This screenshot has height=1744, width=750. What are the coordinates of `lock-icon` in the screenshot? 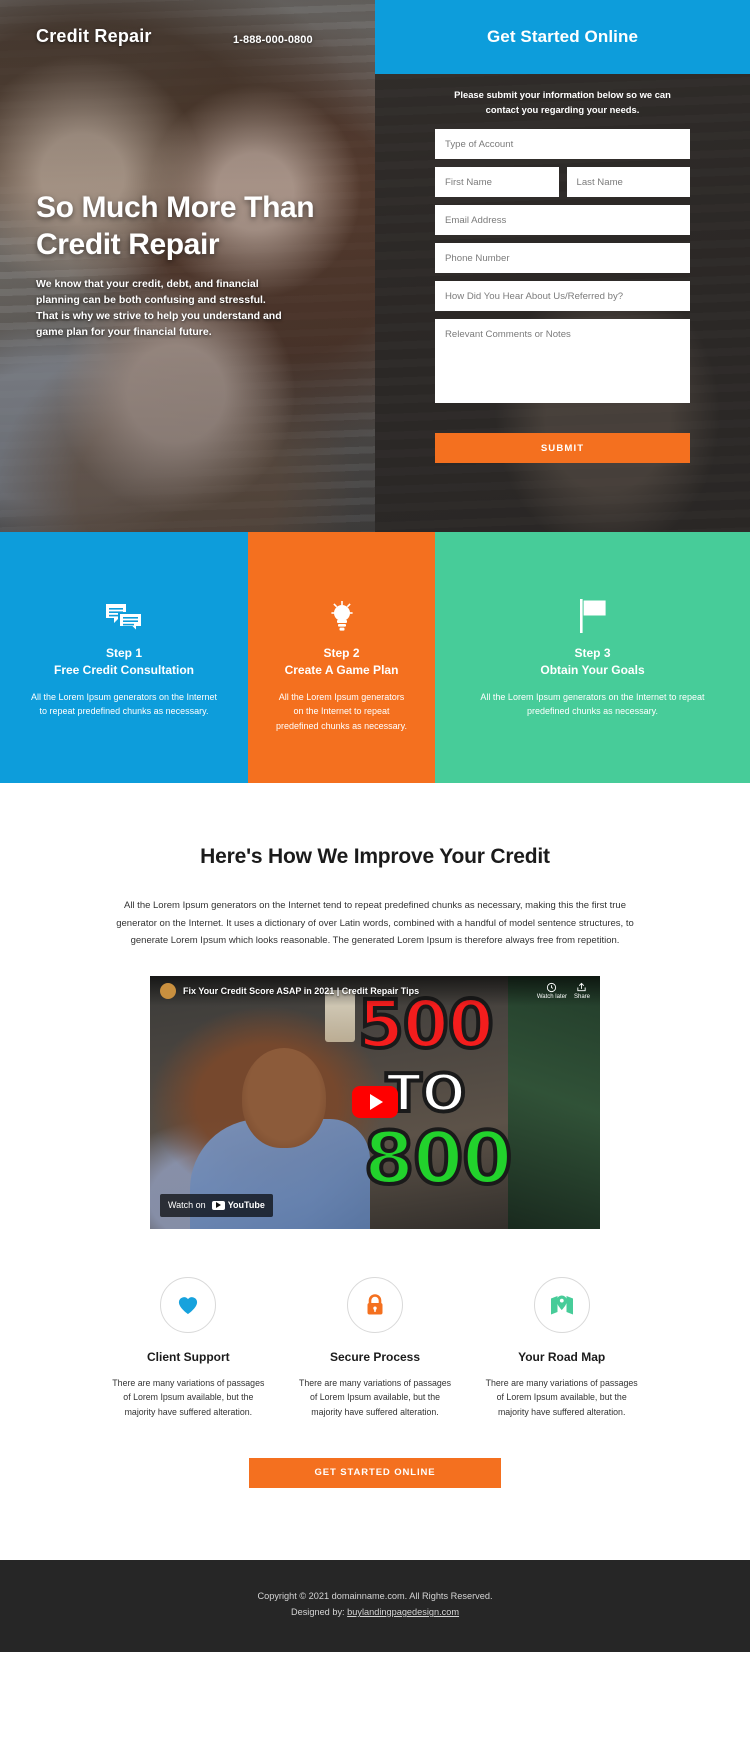 It's located at (375, 1304).